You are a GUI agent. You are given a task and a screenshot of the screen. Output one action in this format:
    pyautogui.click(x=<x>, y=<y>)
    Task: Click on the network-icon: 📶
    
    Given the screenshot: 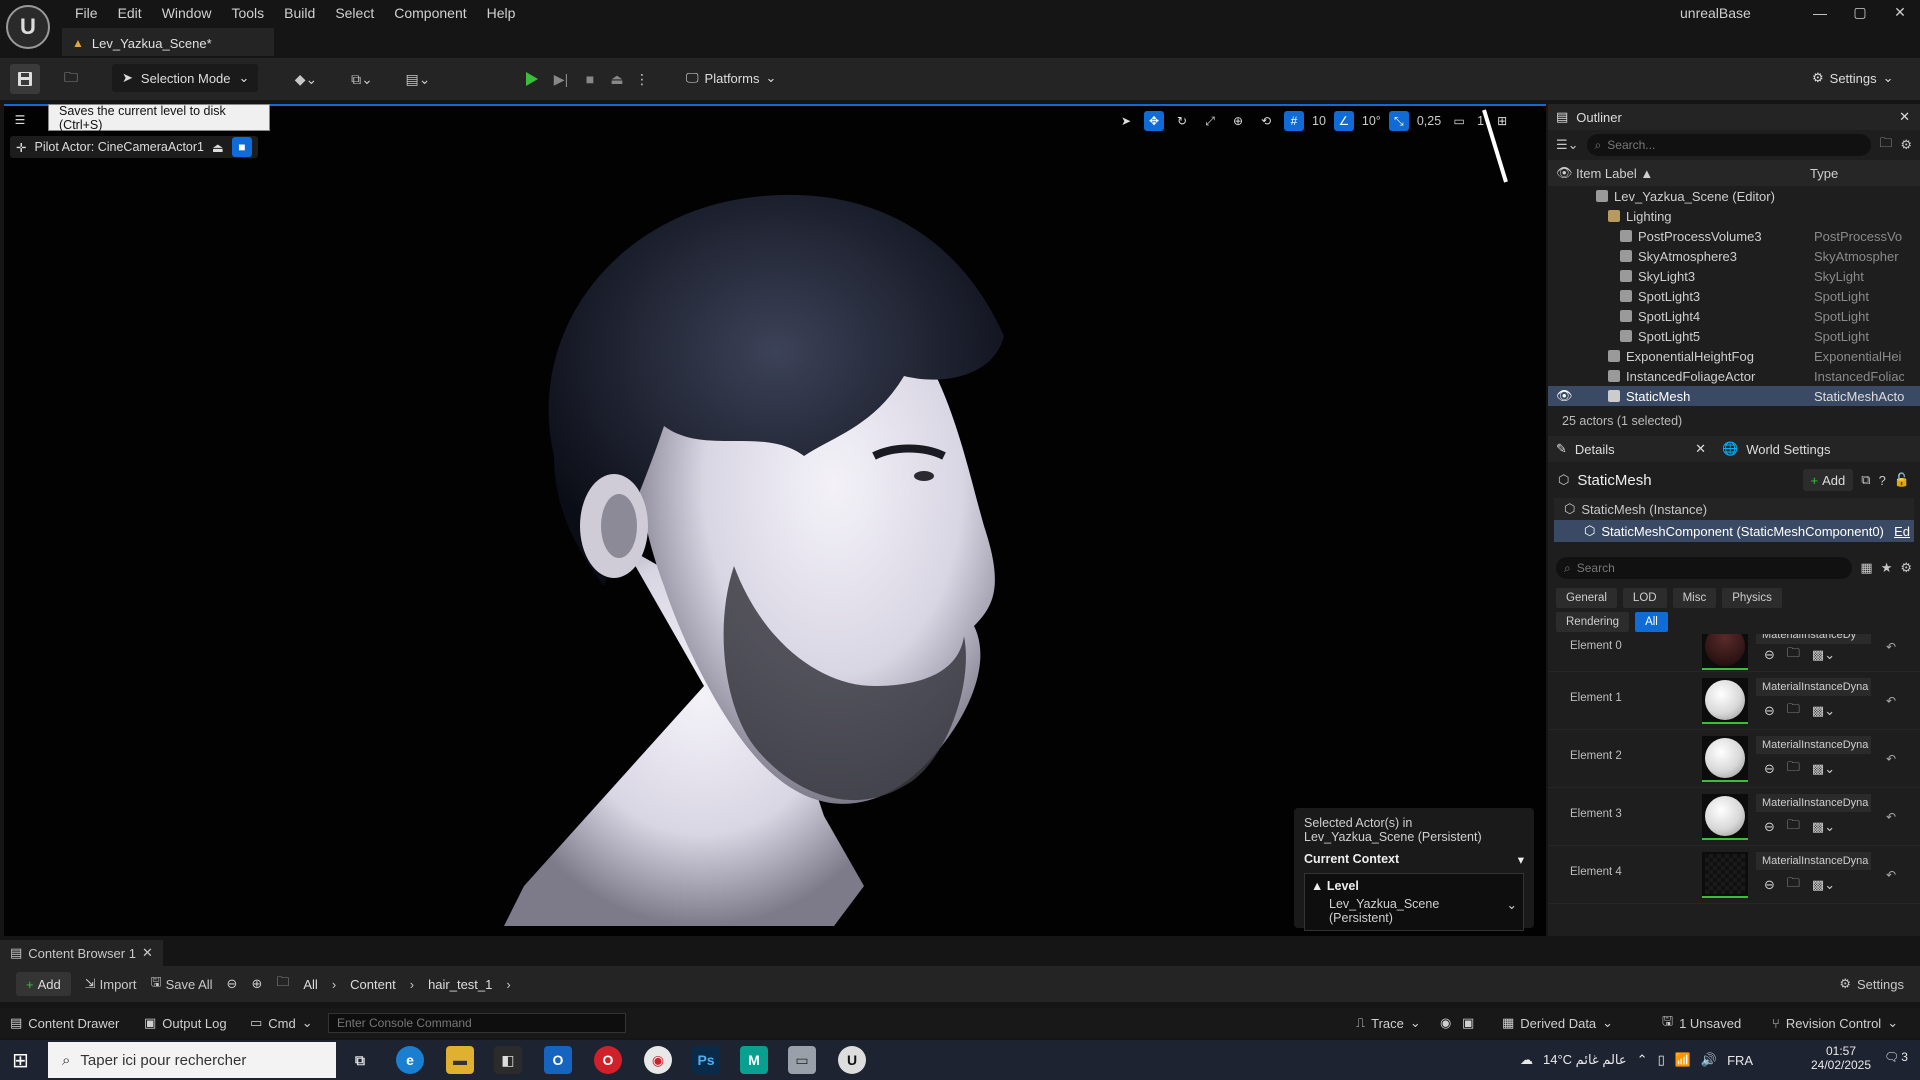 What is the action you would take?
    pyautogui.click(x=1683, y=1060)
    